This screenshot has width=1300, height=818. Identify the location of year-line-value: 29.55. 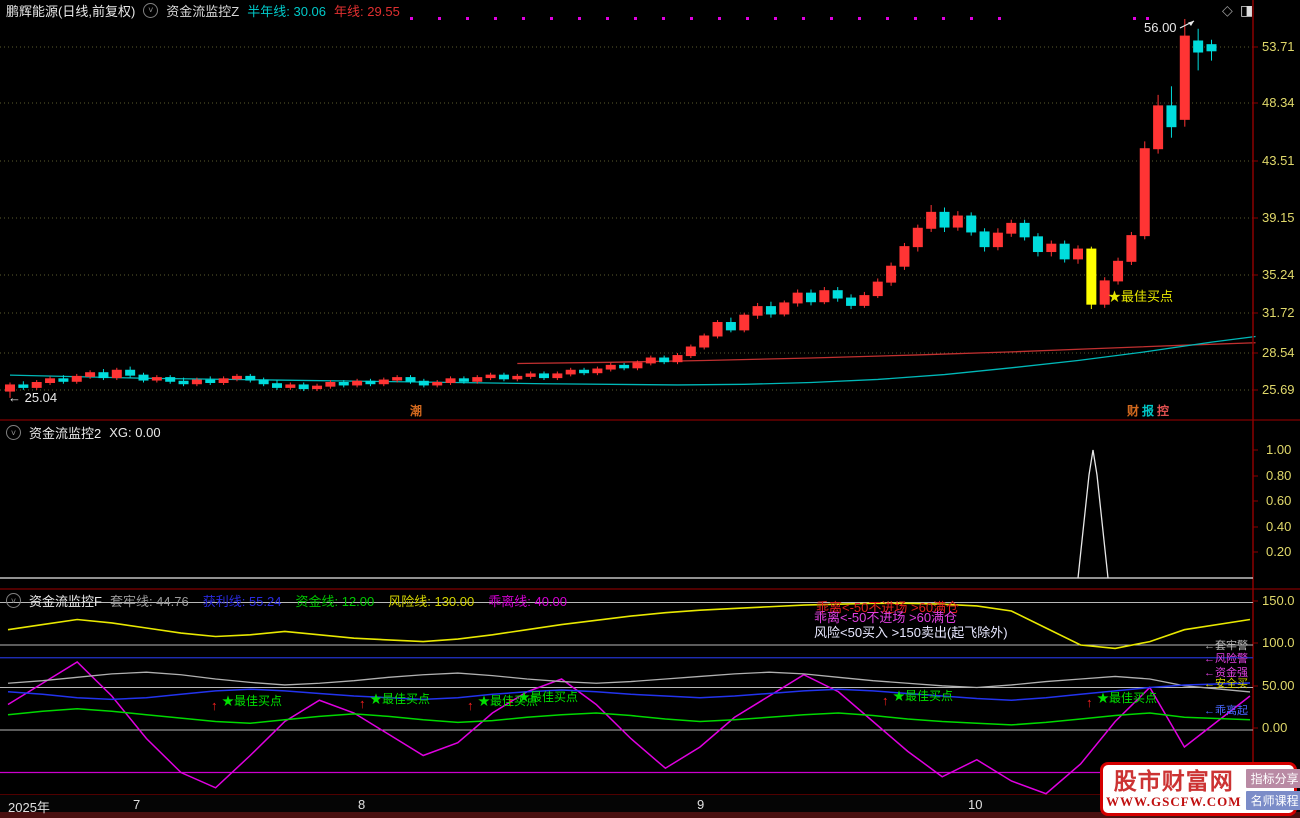
(383, 11).